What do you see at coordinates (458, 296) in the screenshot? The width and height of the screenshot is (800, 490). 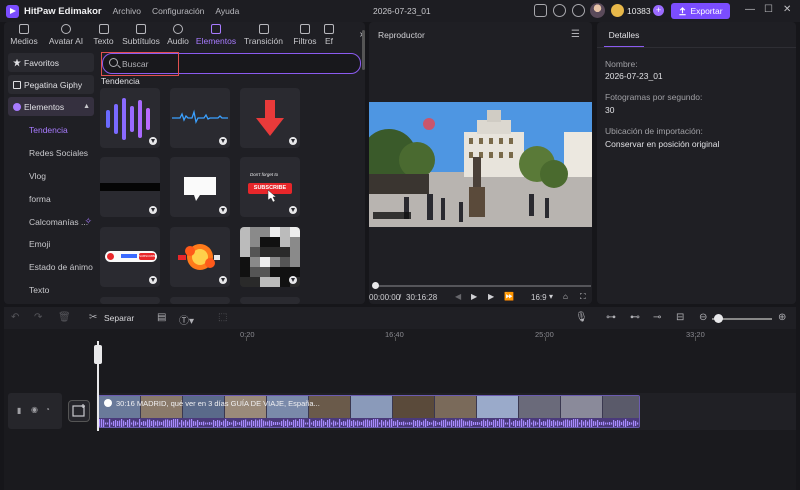 I see `prev-frame-icon: ◀` at bounding box center [458, 296].